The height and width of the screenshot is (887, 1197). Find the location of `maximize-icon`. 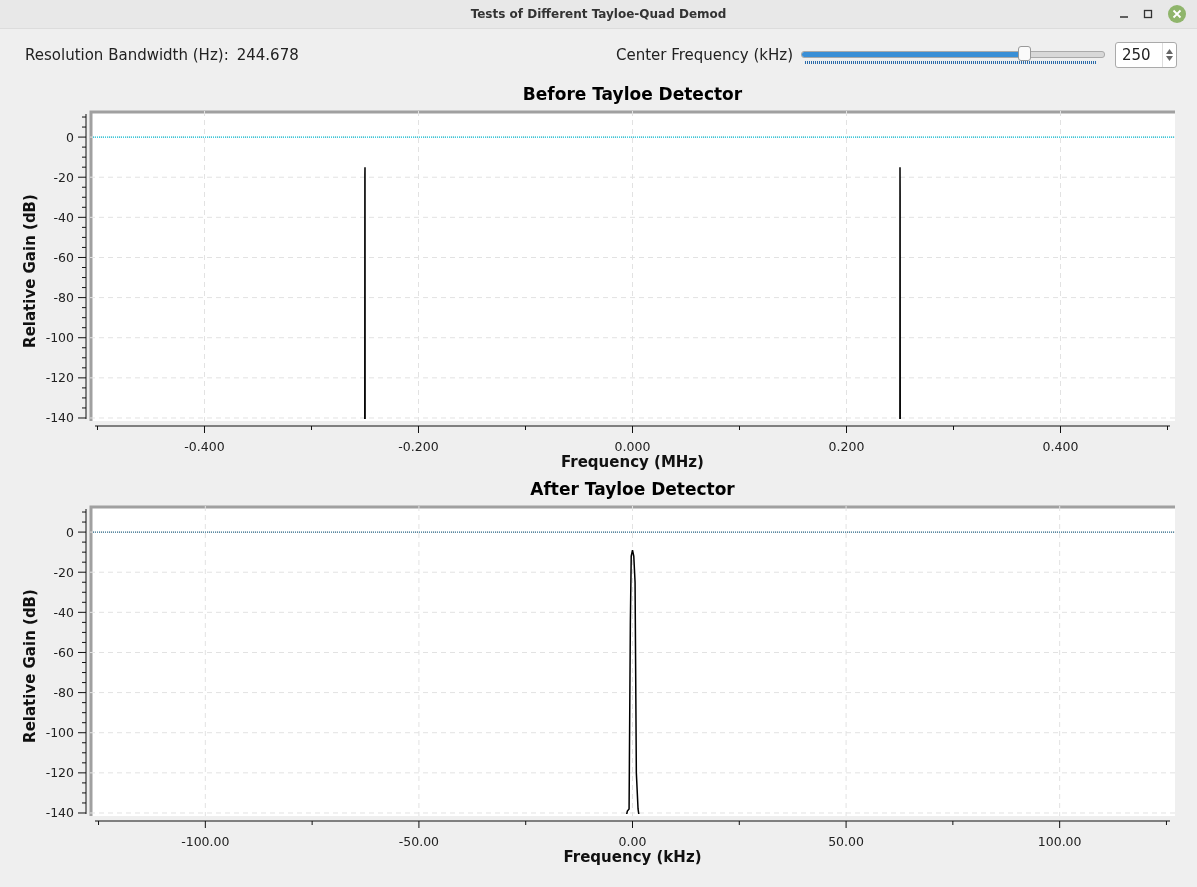

maximize-icon is located at coordinates (1148, 14).